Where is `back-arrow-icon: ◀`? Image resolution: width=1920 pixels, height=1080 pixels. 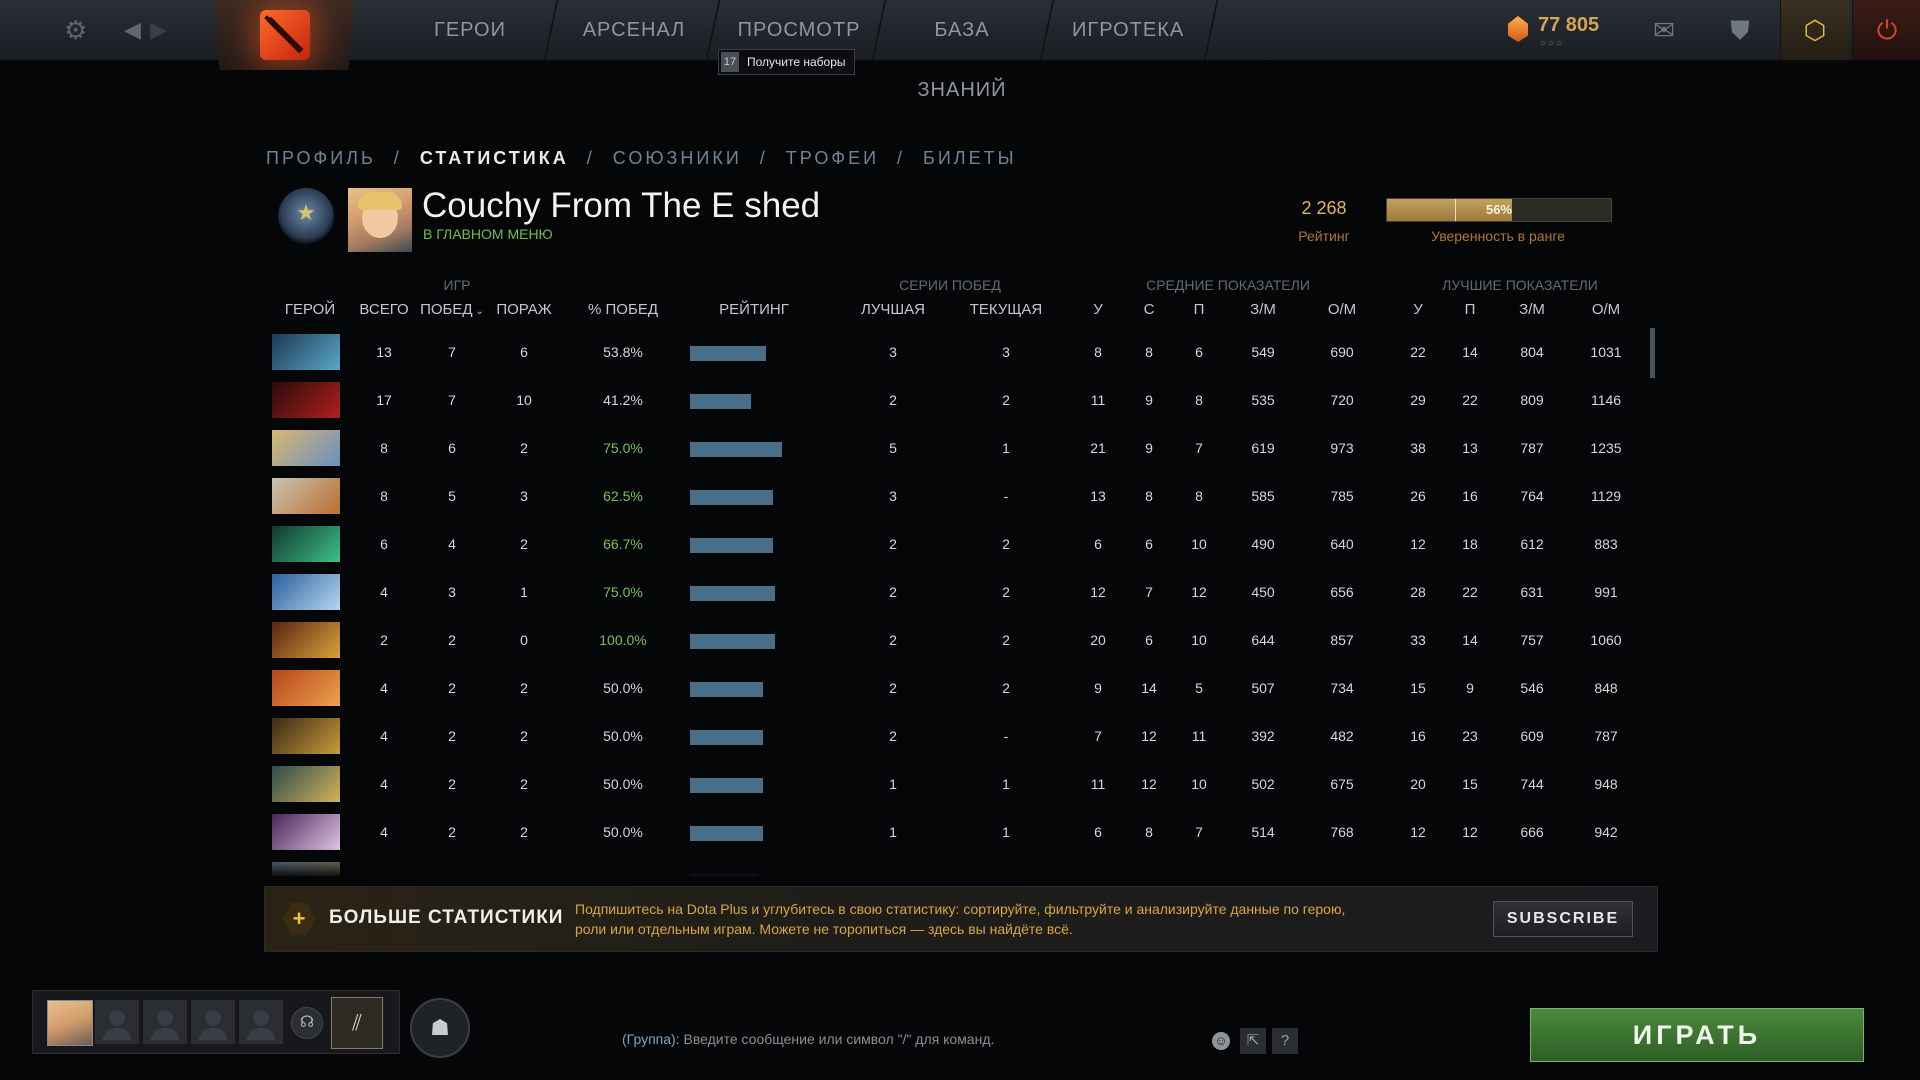
back-arrow-icon: ◀ is located at coordinates (132, 30).